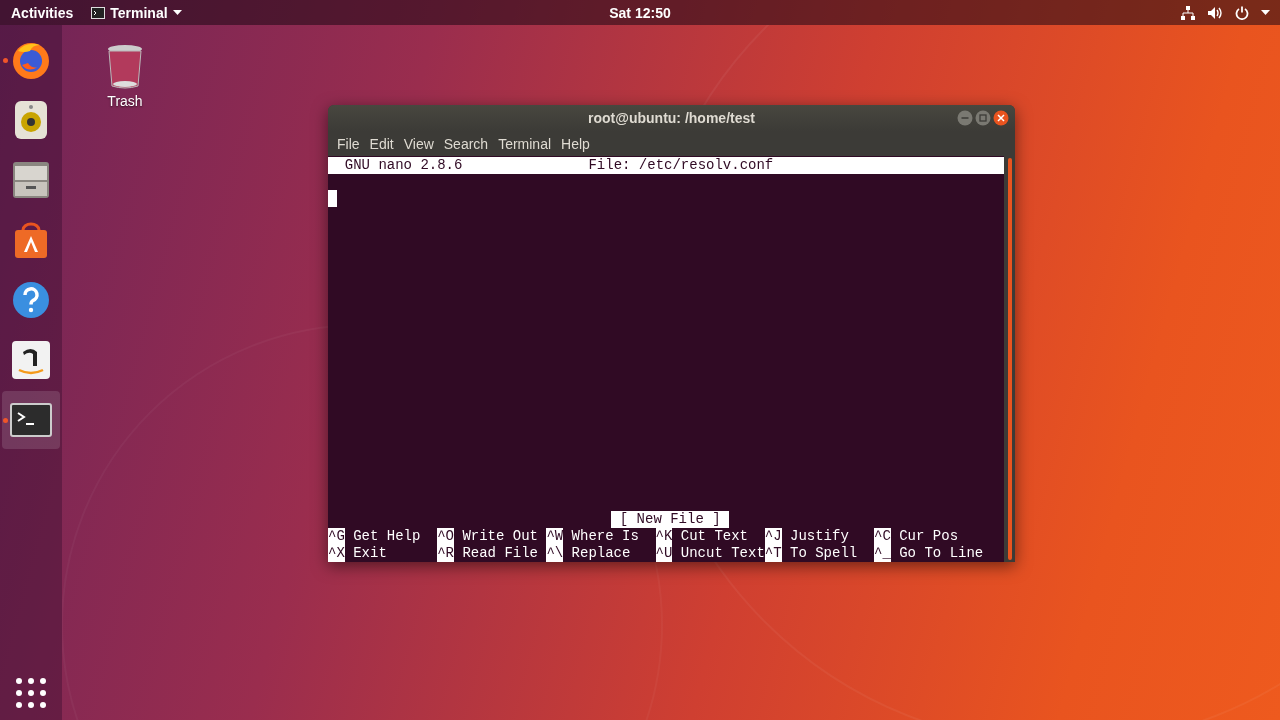 The width and height of the screenshot is (1280, 720). What do you see at coordinates (671, 118) in the screenshot?
I see `window-title: root@ubuntu: /home/test` at bounding box center [671, 118].